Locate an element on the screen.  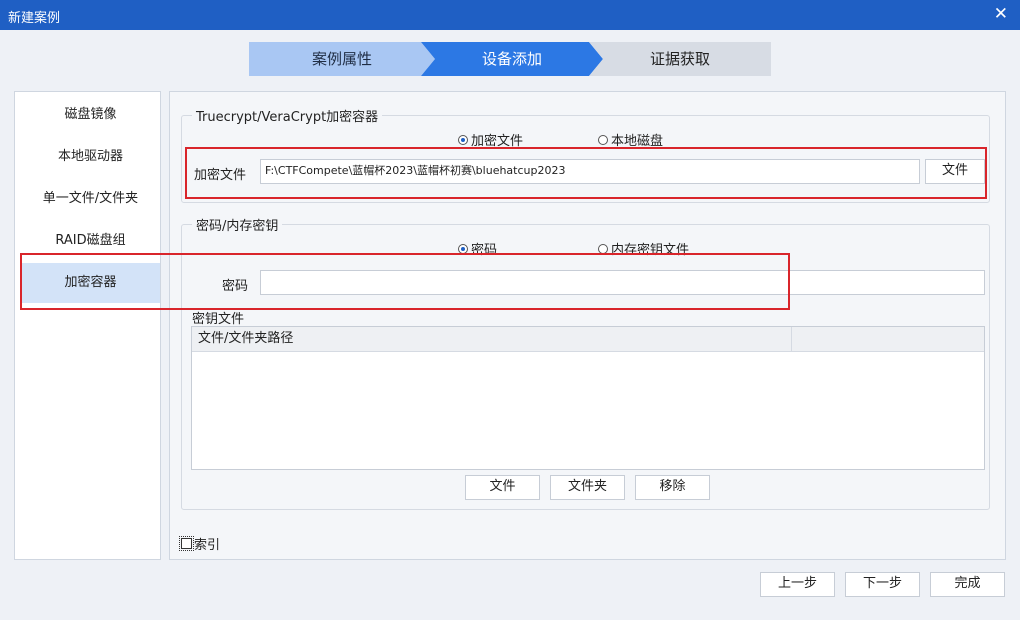
column-extra is located at coordinates (888, 339).